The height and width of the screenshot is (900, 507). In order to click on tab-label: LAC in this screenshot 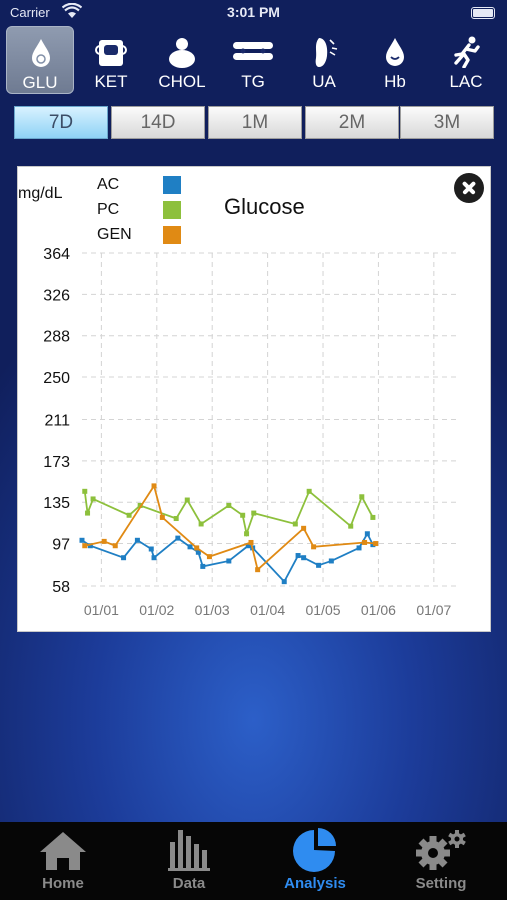, I will do `click(466, 81)`.